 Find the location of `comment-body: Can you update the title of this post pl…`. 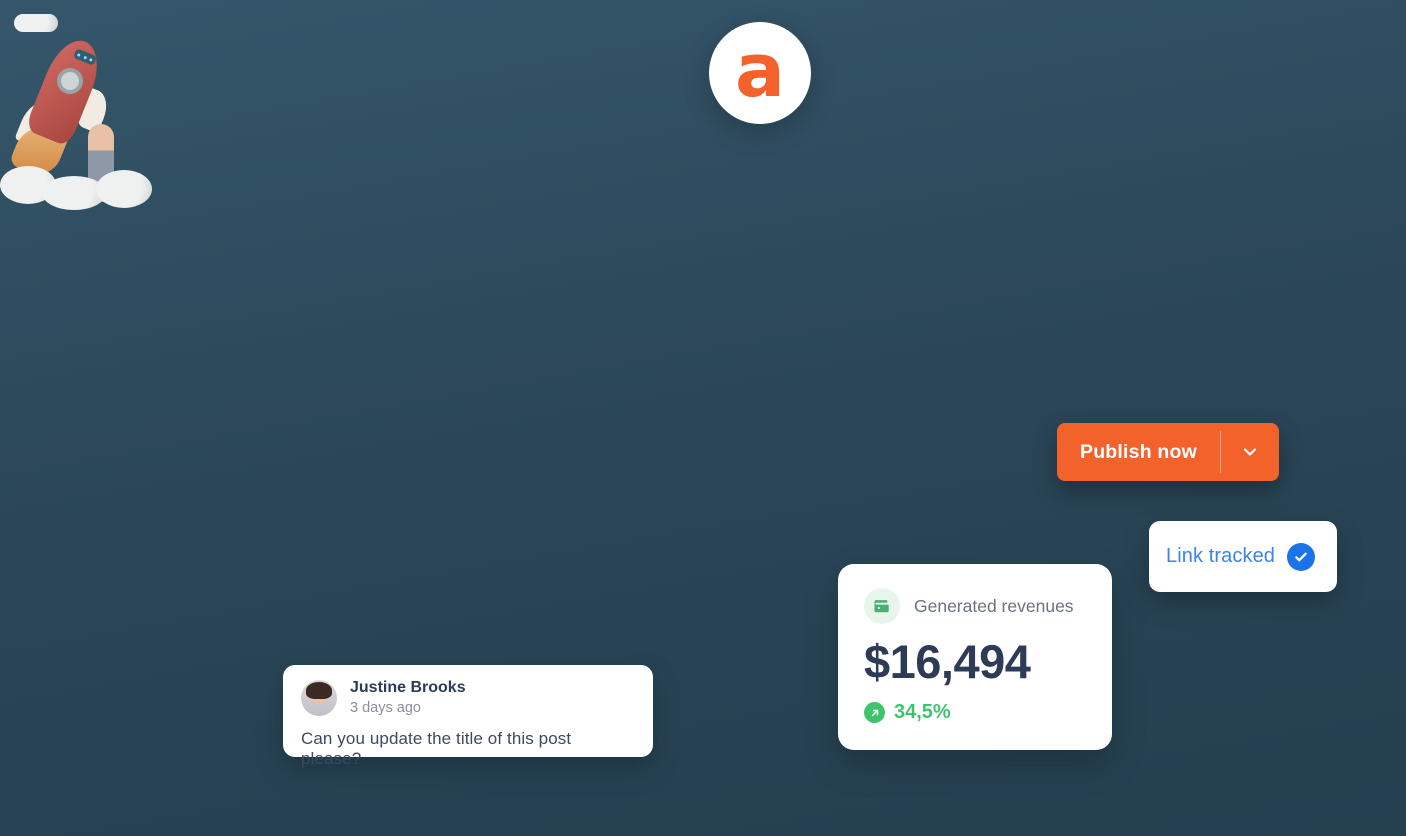

comment-body: Can you update the title of this post pl… is located at coordinates (436, 748).